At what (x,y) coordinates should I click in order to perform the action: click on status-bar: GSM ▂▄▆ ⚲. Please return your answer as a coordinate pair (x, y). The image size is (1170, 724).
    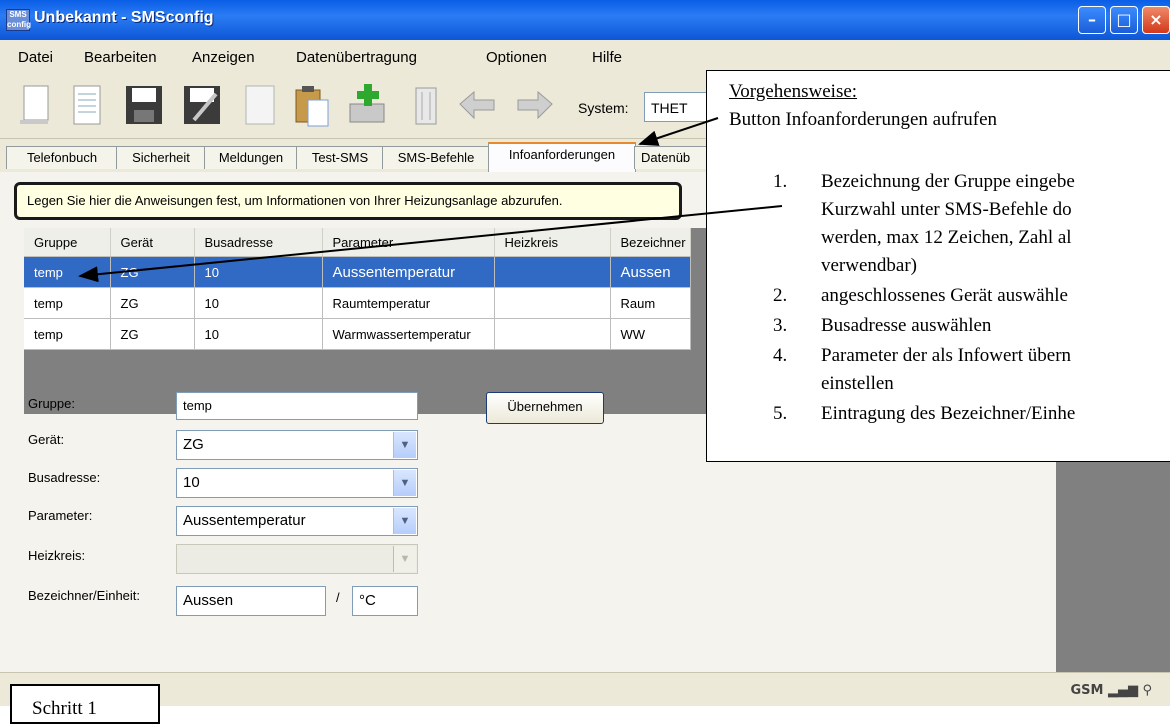
    Looking at the image, I should click on (585, 689).